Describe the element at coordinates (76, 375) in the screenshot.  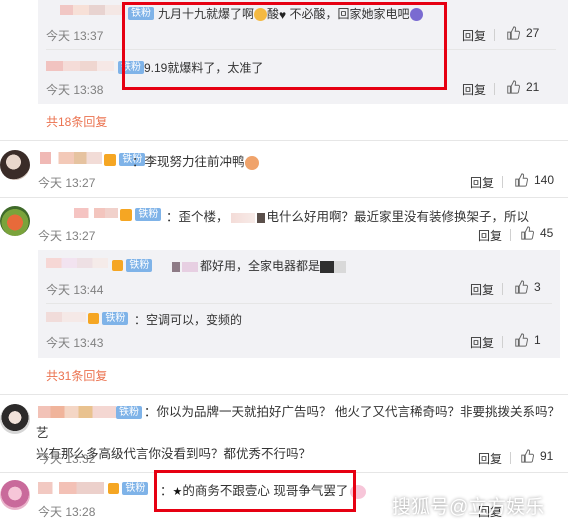
I see `more-replies-link: 共31条回复` at that location.